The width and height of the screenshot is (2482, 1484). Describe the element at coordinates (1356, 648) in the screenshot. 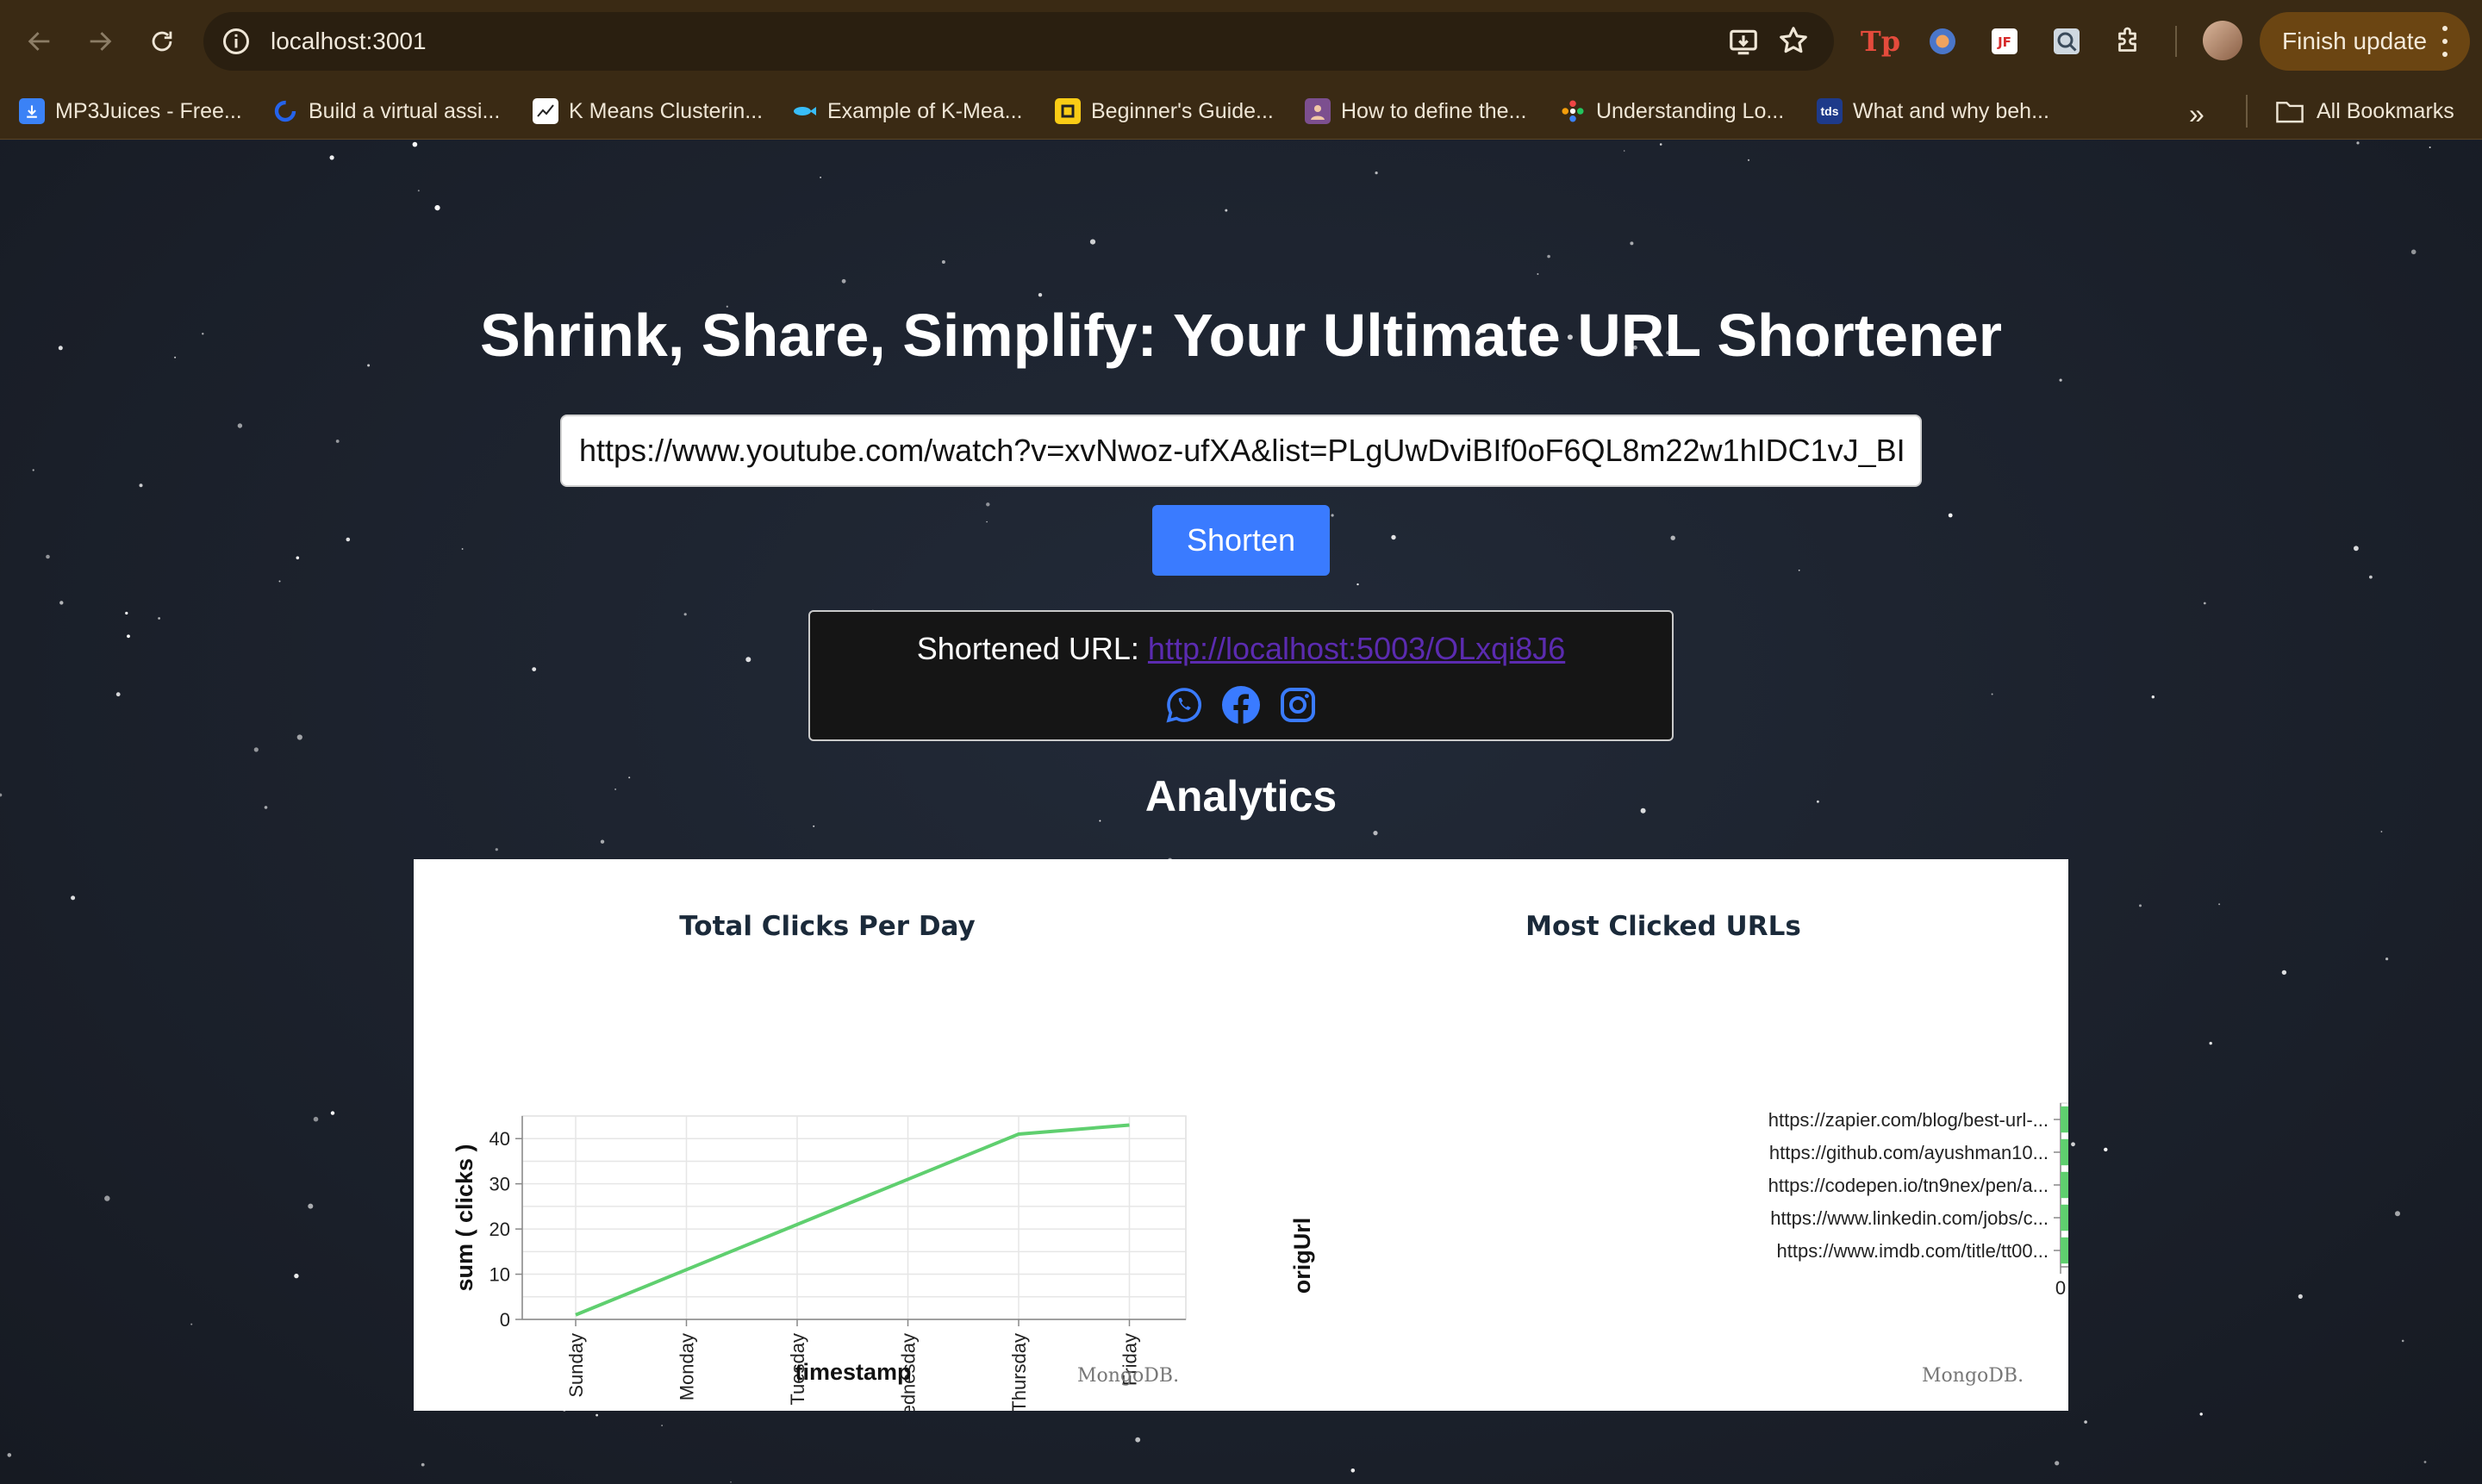

I see `shortened-url-link: http://localhost:5003/OLxqi8J6` at that location.